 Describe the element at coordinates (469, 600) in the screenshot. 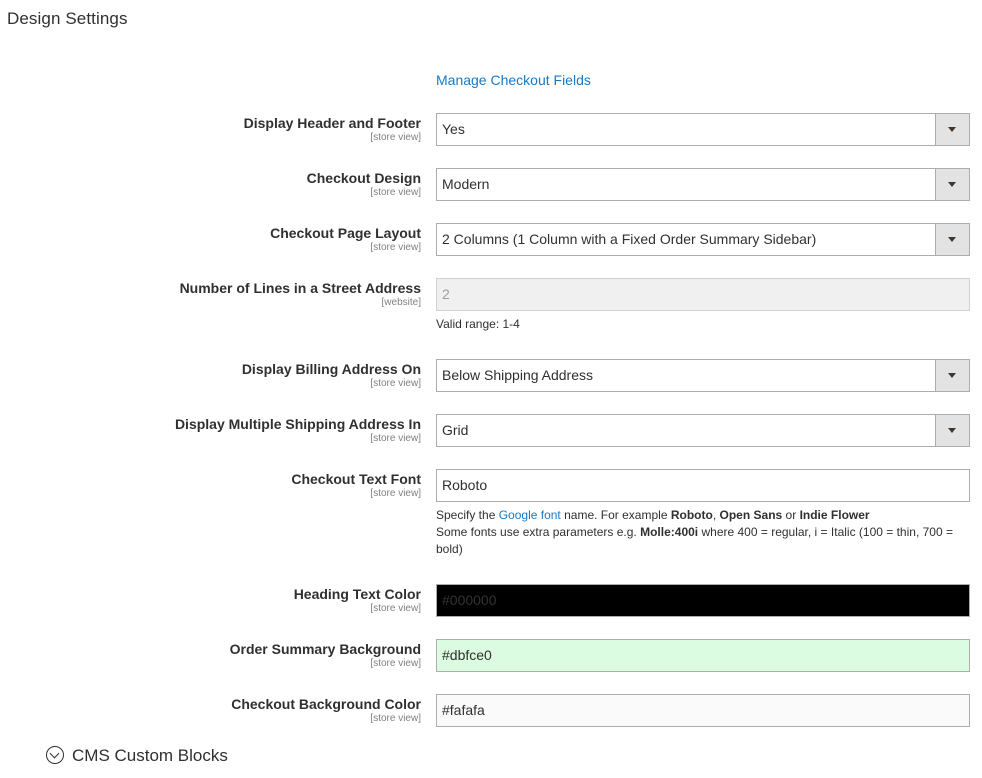

I see `input-value: #000000` at that location.